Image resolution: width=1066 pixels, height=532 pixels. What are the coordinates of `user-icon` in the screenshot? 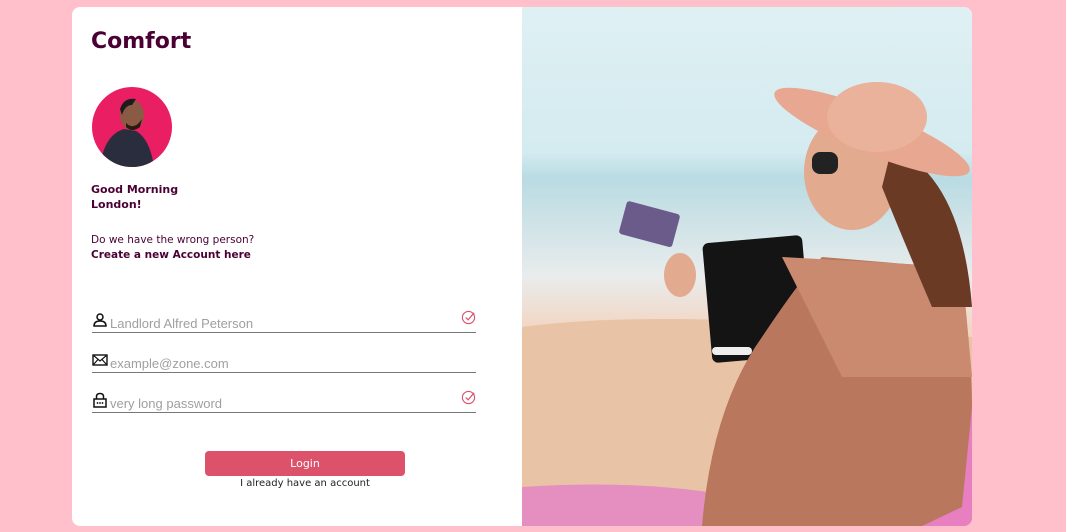 It's located at (100, 320).